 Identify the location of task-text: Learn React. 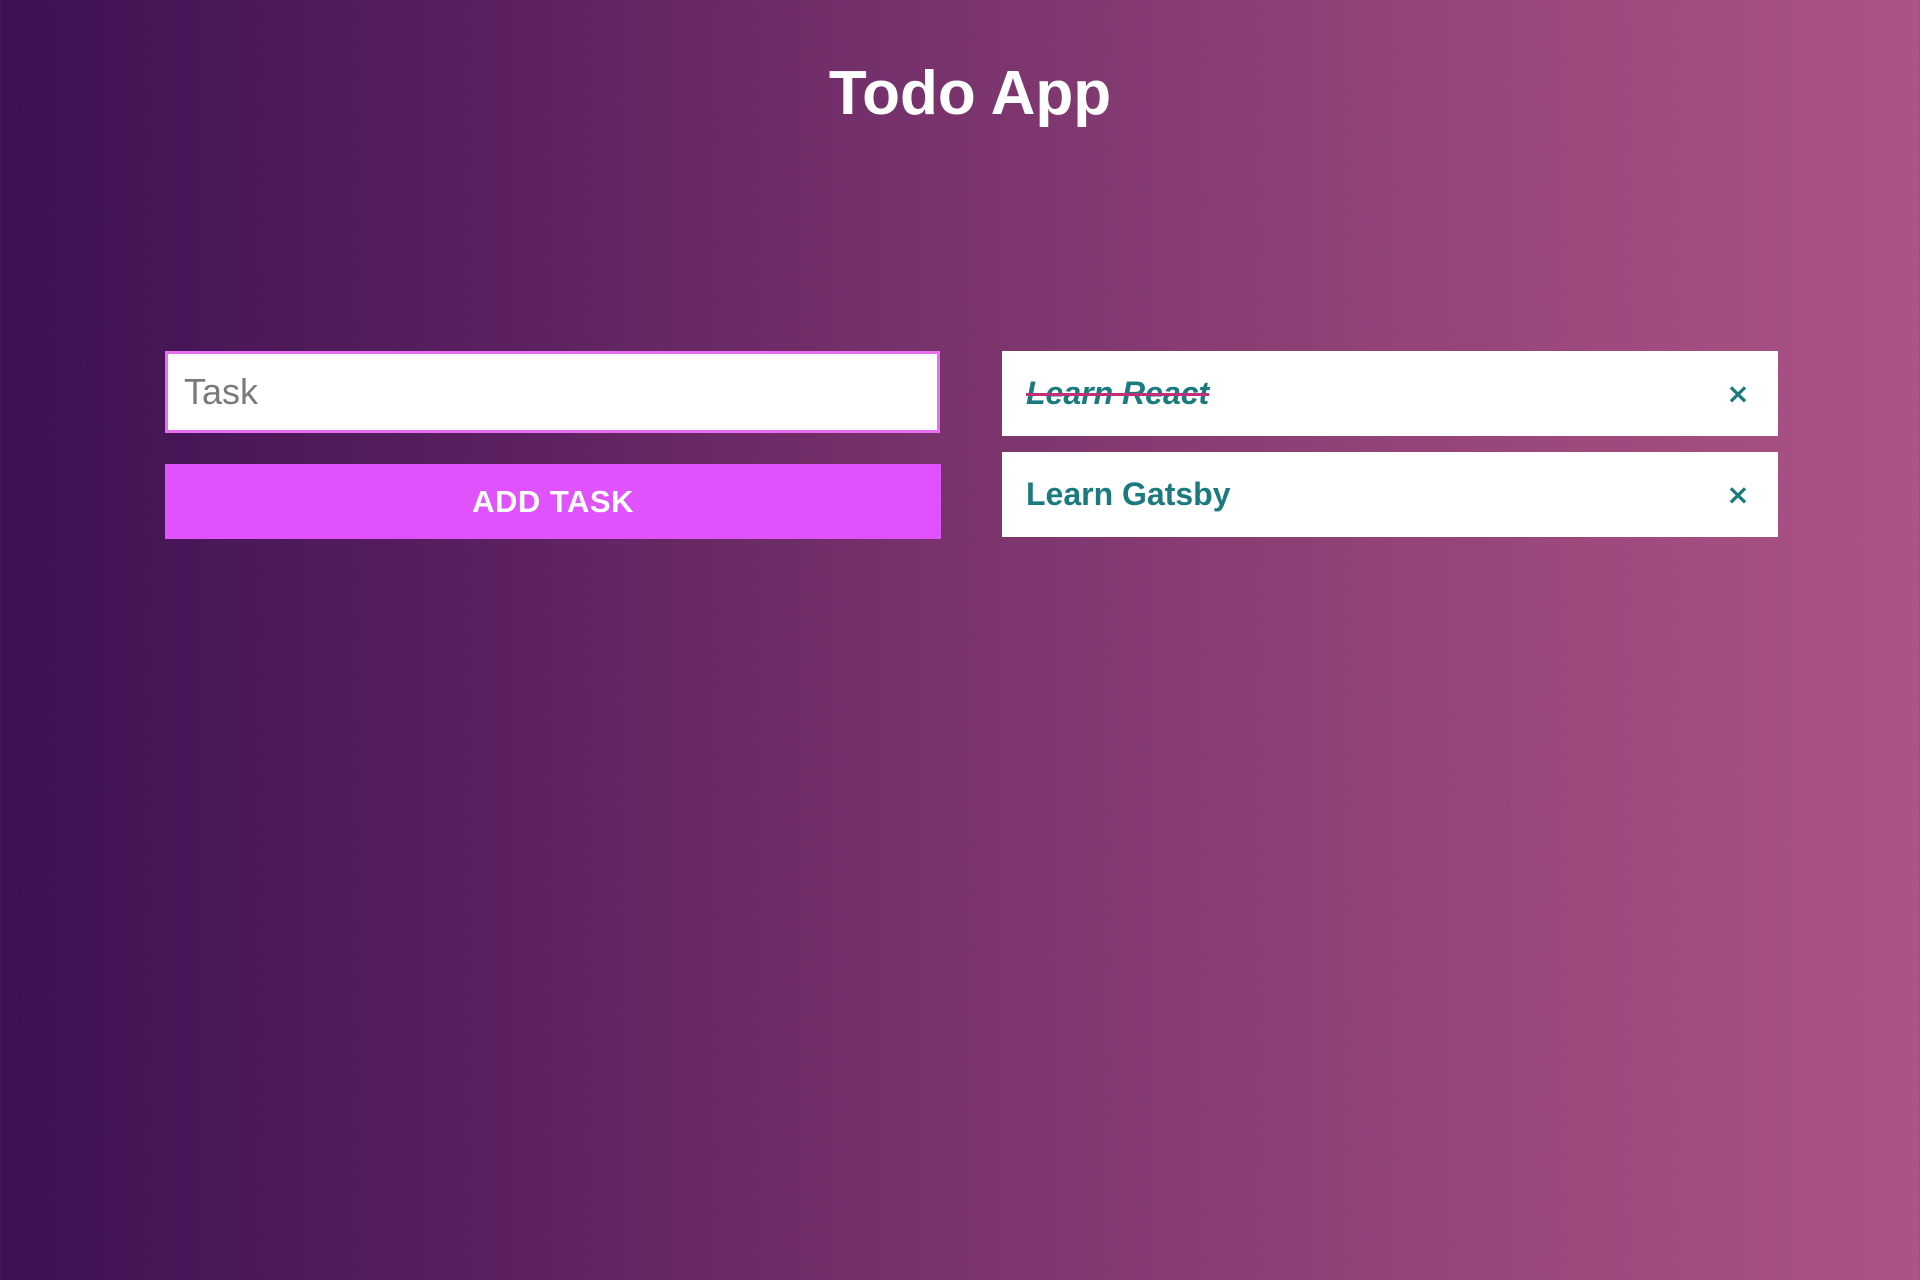
(1117, 393).